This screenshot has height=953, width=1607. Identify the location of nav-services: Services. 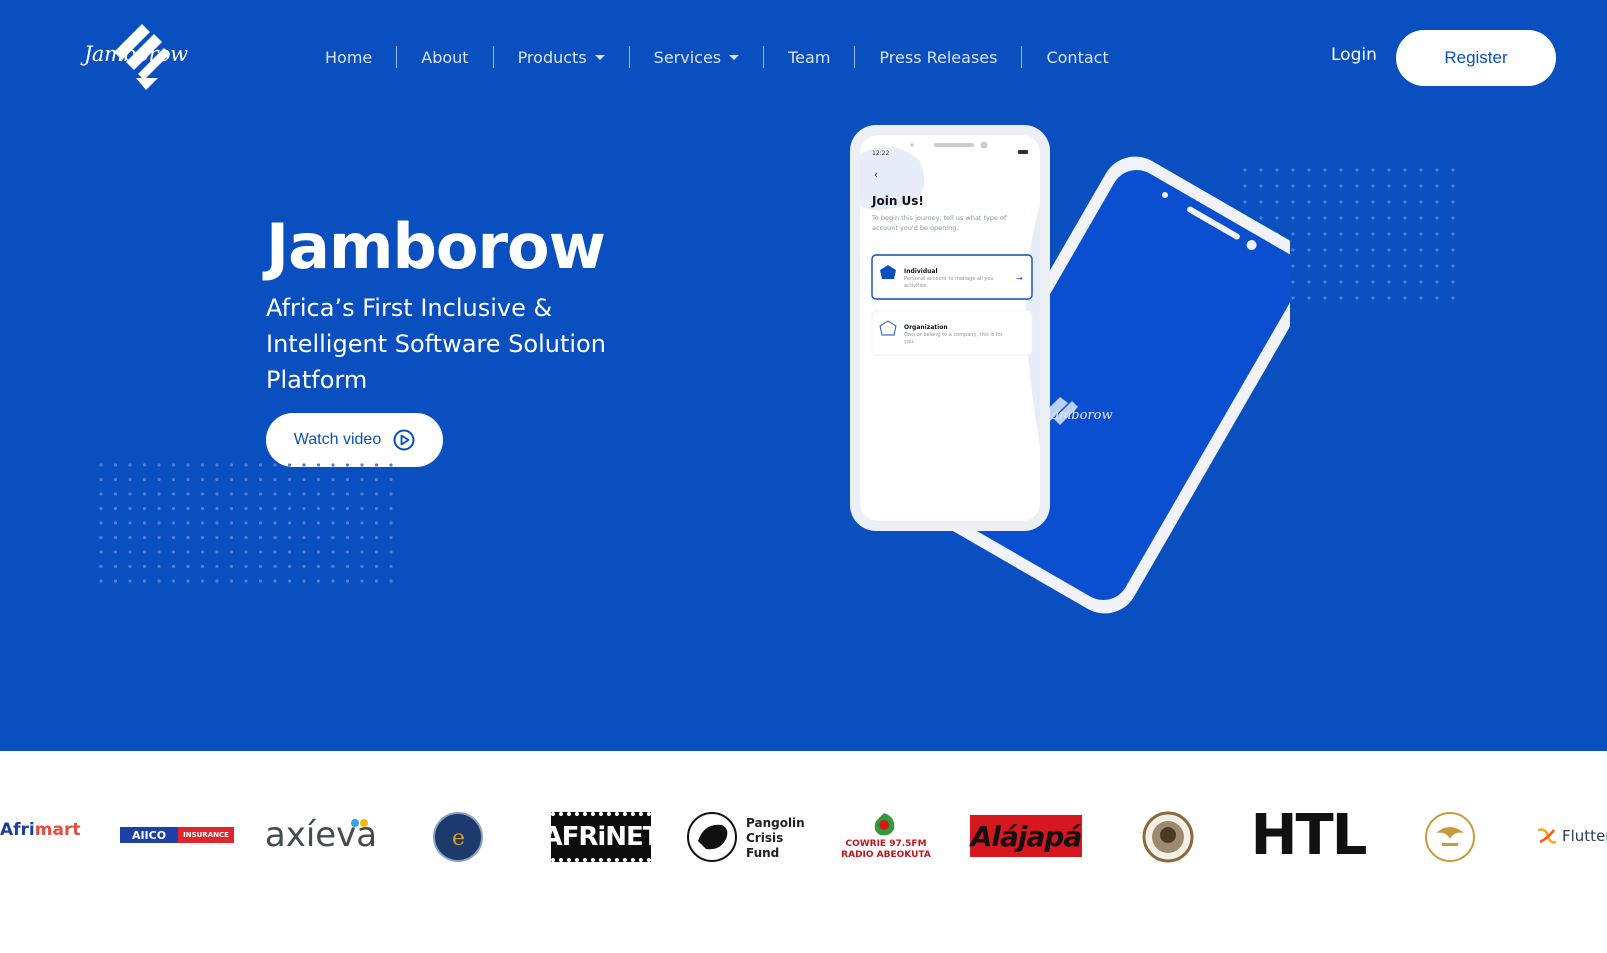
(695, 57).